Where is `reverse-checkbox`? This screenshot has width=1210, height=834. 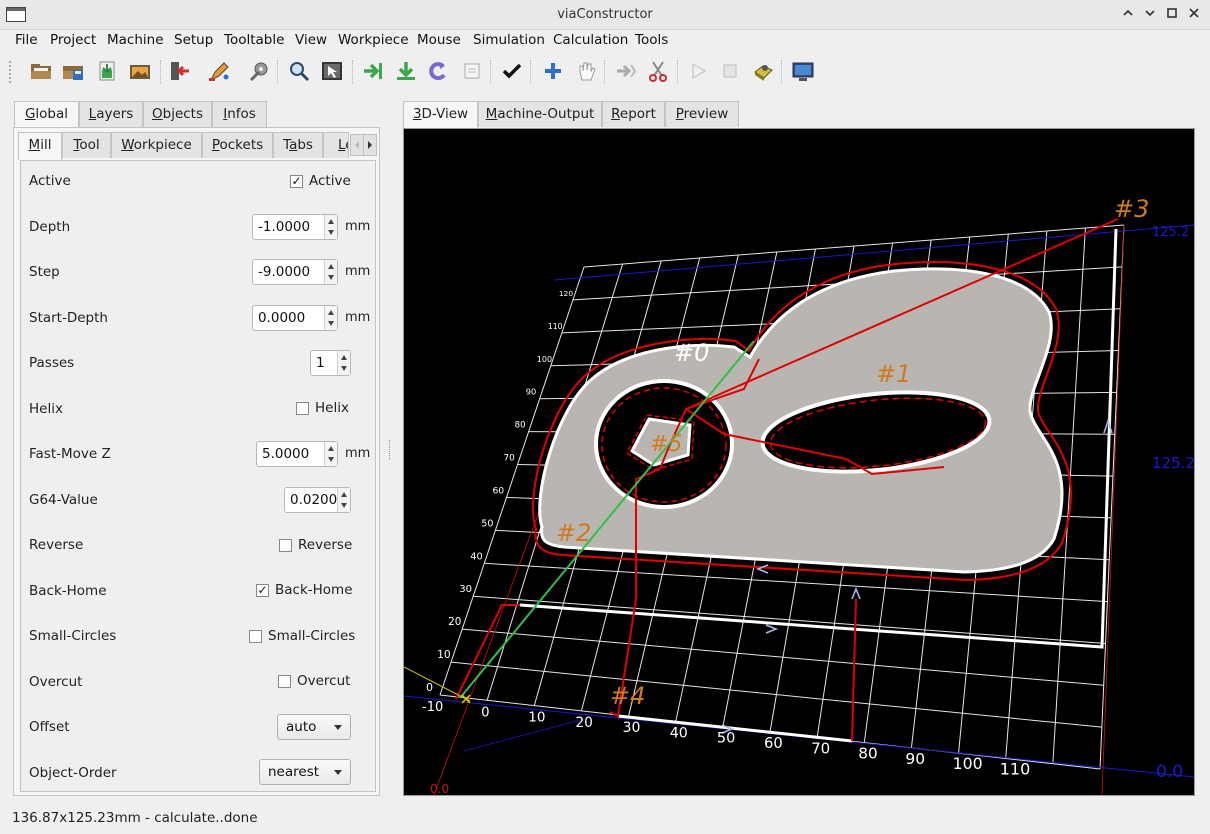 reverse-checkbox is located at coordinates (285, 545).